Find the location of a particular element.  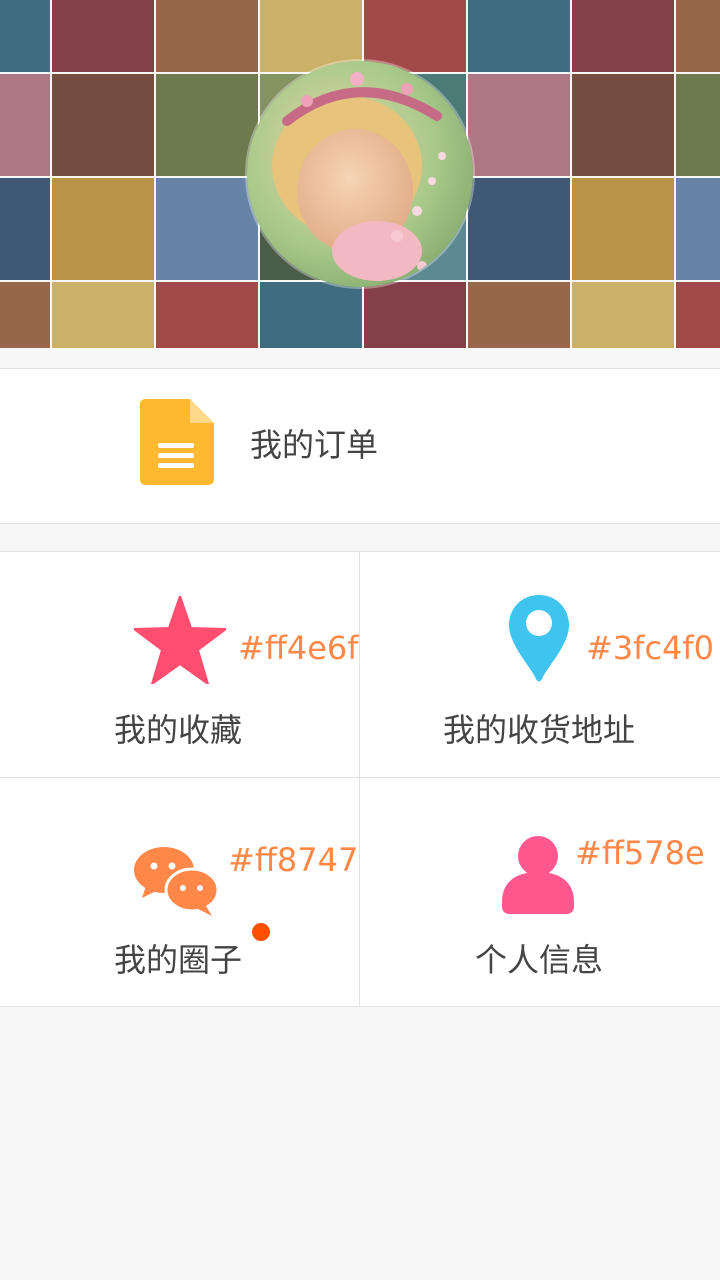

my-circle-label: 我的圈子 is located at coordinates (178, 960).